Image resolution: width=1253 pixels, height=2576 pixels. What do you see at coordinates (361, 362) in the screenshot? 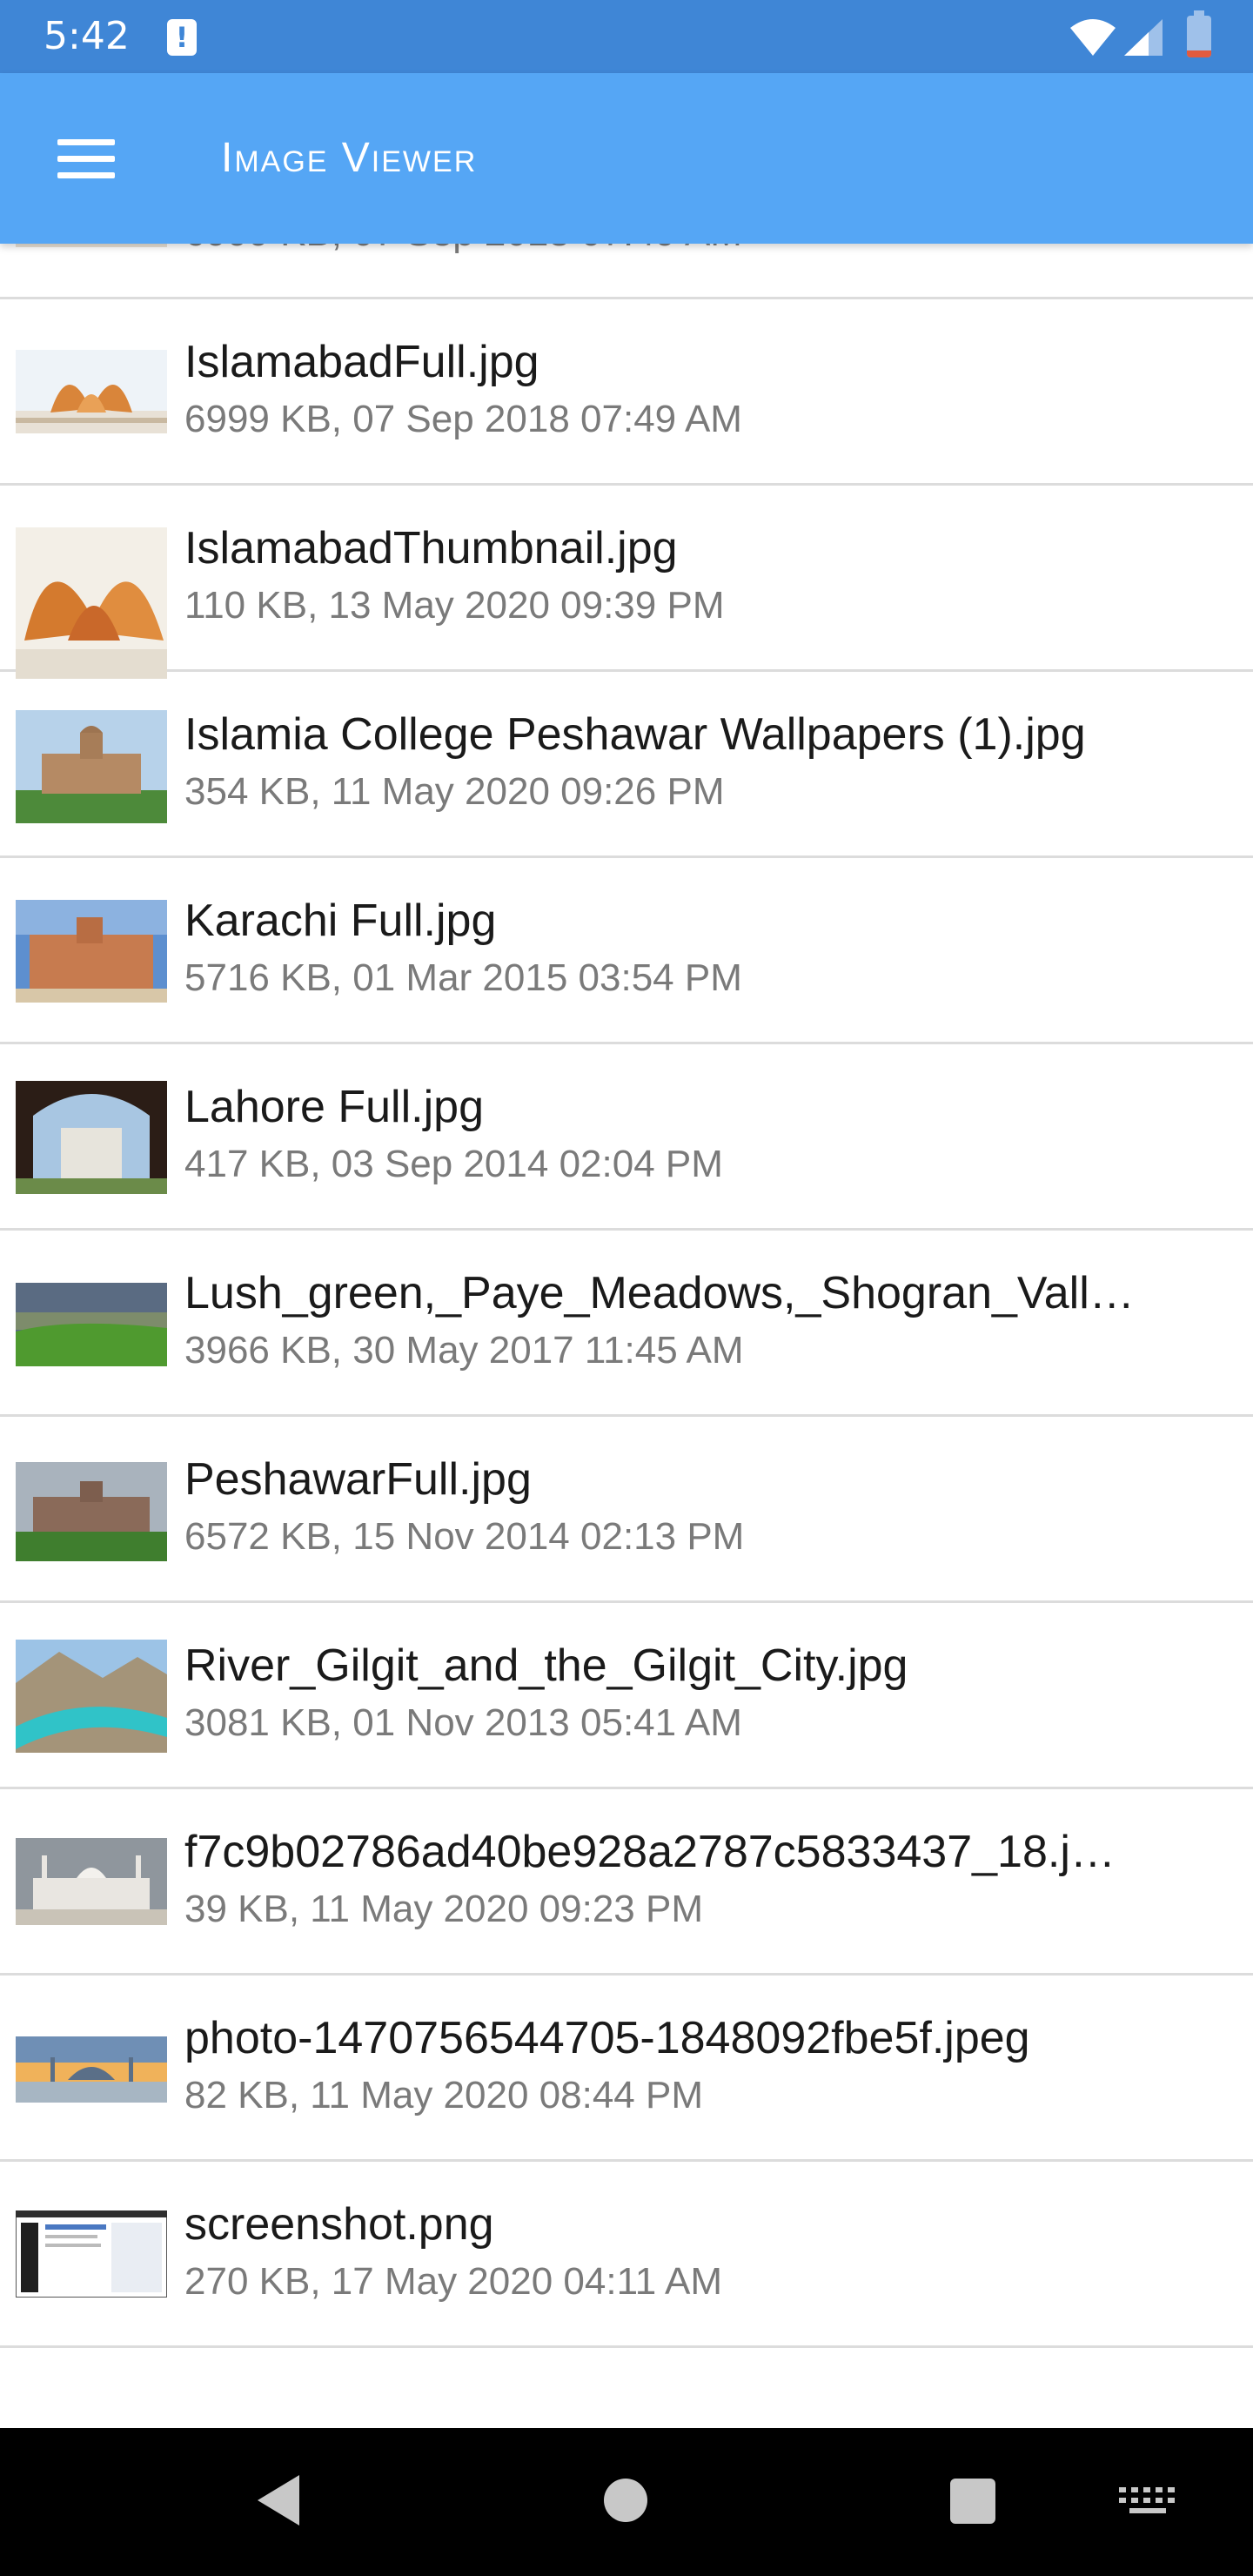
I see `file-name: IslamabadFull.jpg` at bounding box center [361, 362].